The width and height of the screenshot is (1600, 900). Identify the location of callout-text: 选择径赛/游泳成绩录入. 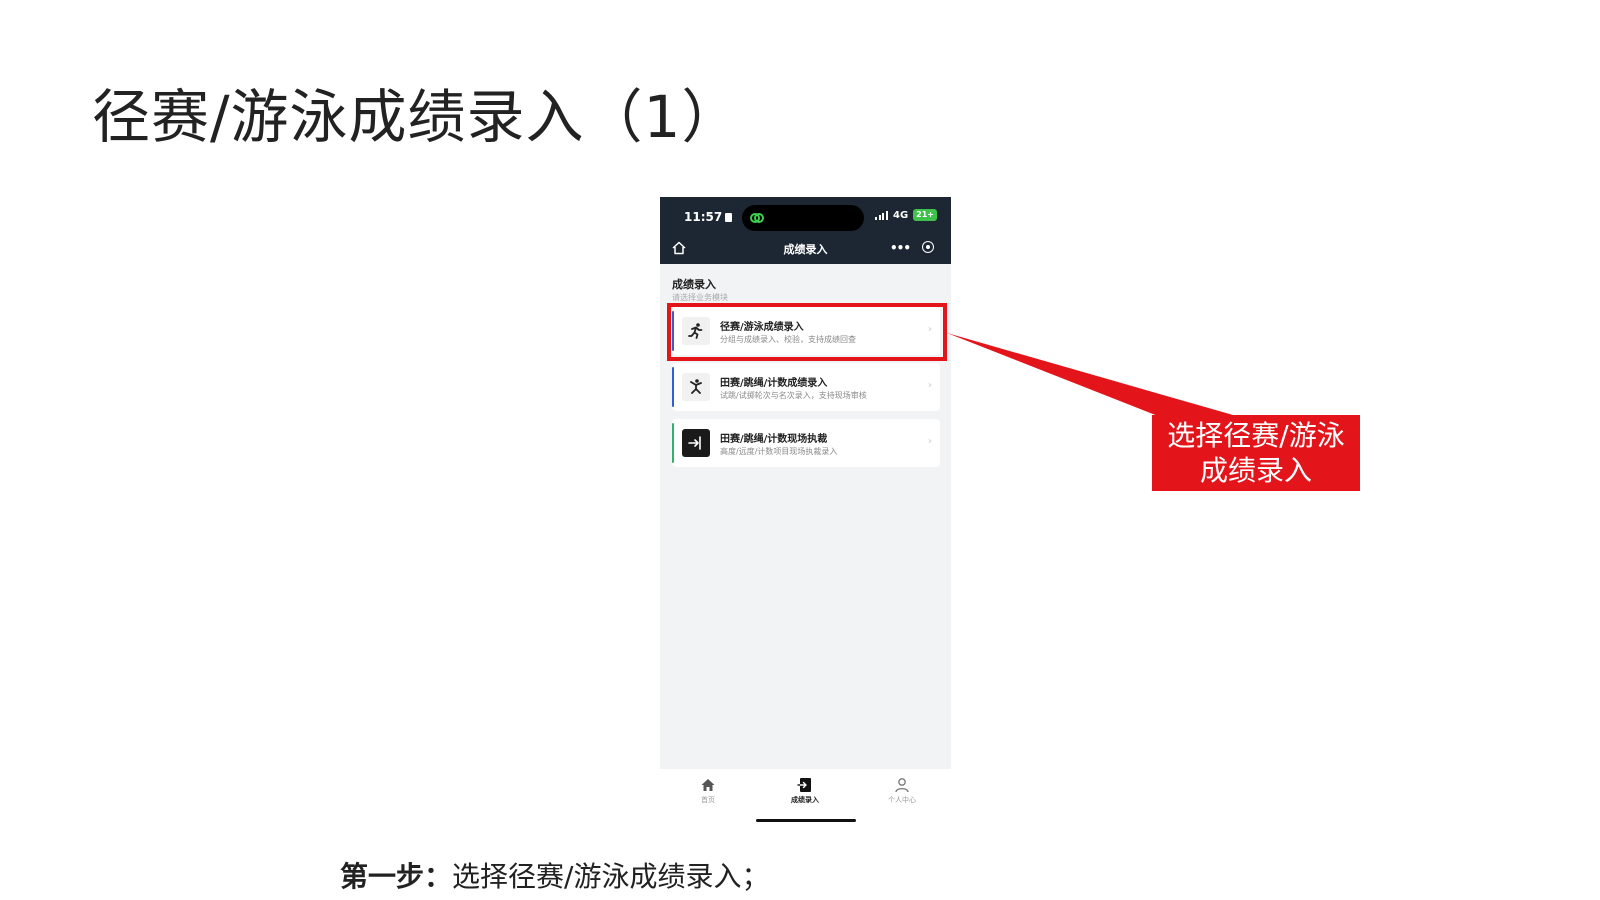
(1256, 453).